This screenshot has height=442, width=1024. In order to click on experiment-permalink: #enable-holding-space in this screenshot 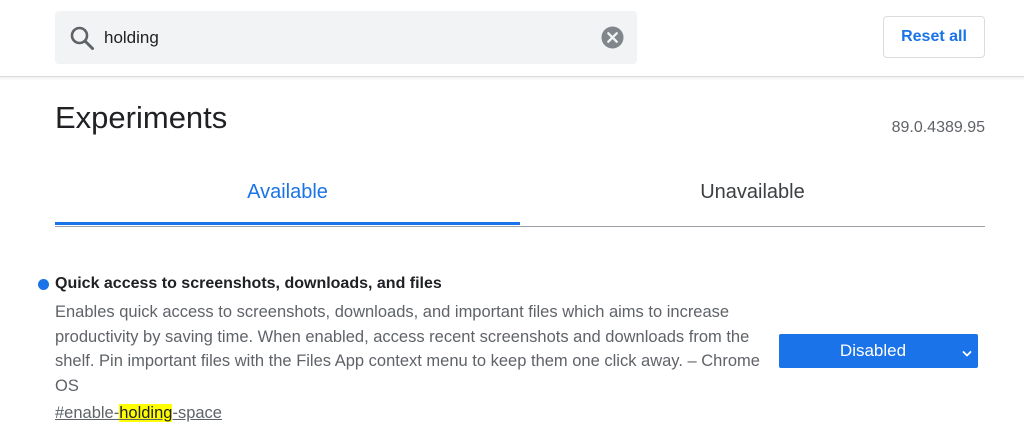, I will do `click(138, 413)`.